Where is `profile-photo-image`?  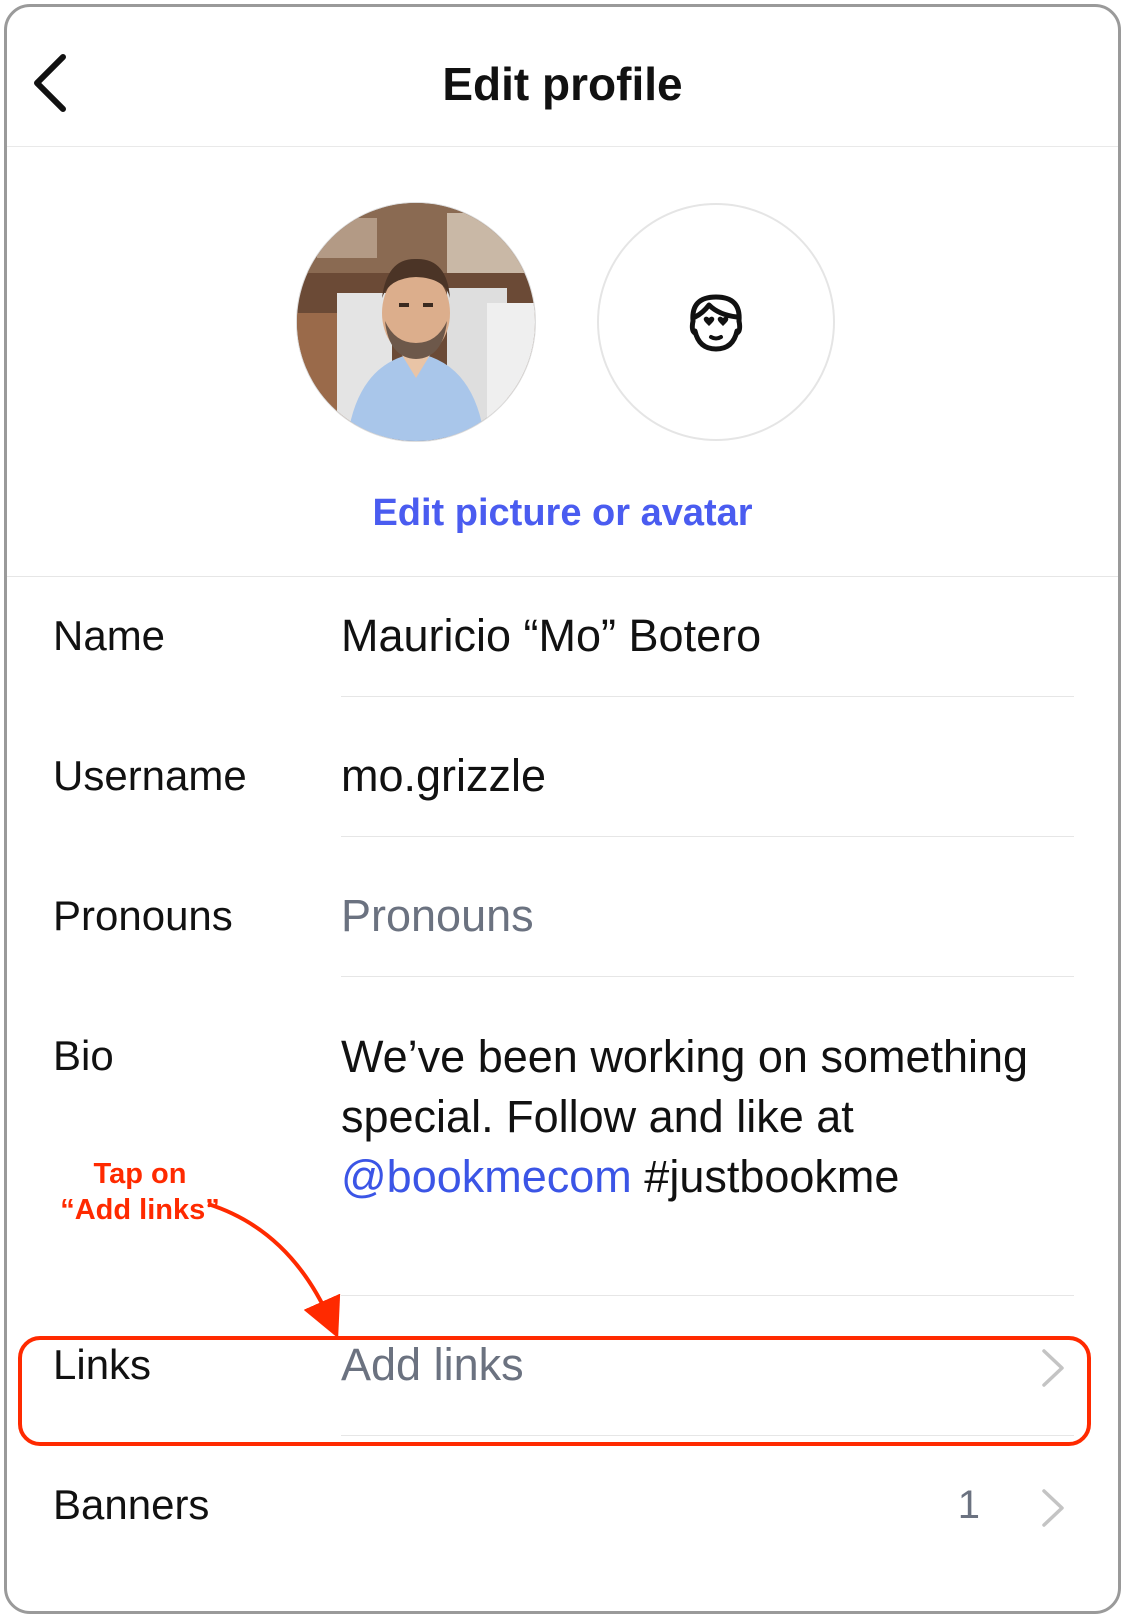 profile-photo-image is located at coordinates (416, 322).